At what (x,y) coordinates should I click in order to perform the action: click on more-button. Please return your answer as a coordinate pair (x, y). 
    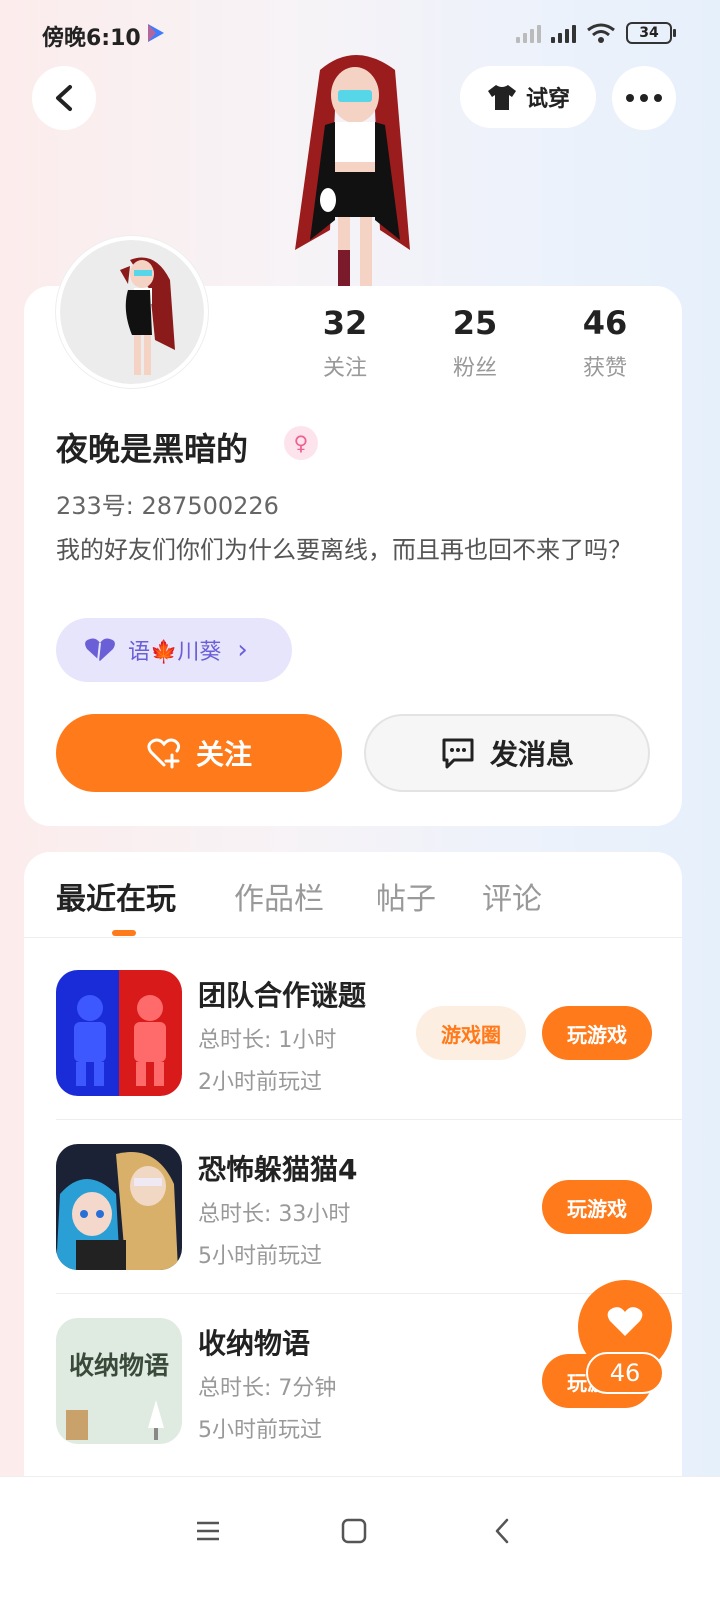
    Looking at the image, I should click on (644, 98).